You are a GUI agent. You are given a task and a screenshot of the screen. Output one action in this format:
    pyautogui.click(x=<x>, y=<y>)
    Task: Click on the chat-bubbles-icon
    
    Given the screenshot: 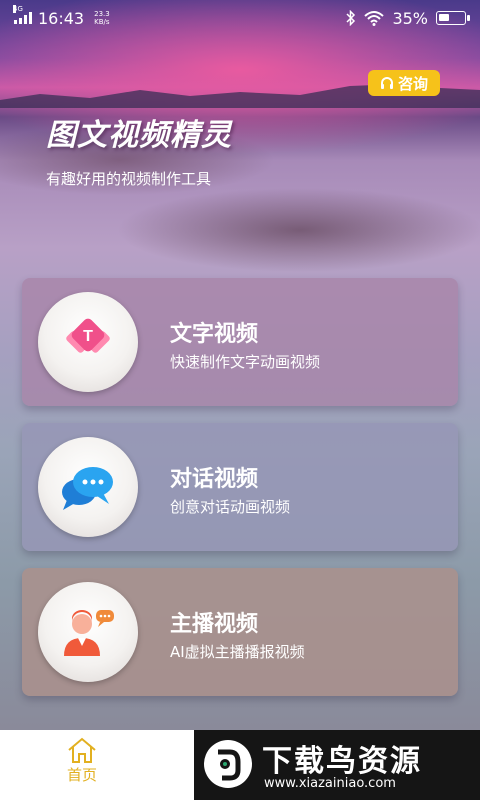 What is the action you would take?
    pyautogui.click(x=87, y=488)
    